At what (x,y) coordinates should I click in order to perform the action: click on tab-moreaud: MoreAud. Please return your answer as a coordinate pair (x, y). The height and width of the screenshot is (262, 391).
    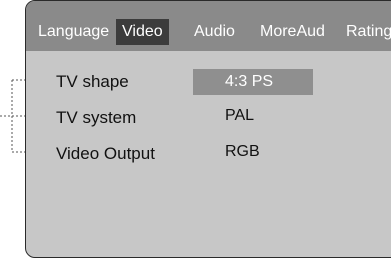
    Looking at the image, I should click on (292, 32).